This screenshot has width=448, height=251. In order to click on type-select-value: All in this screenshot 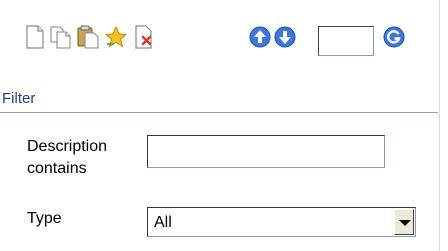, I will do `click(163, 222)`.